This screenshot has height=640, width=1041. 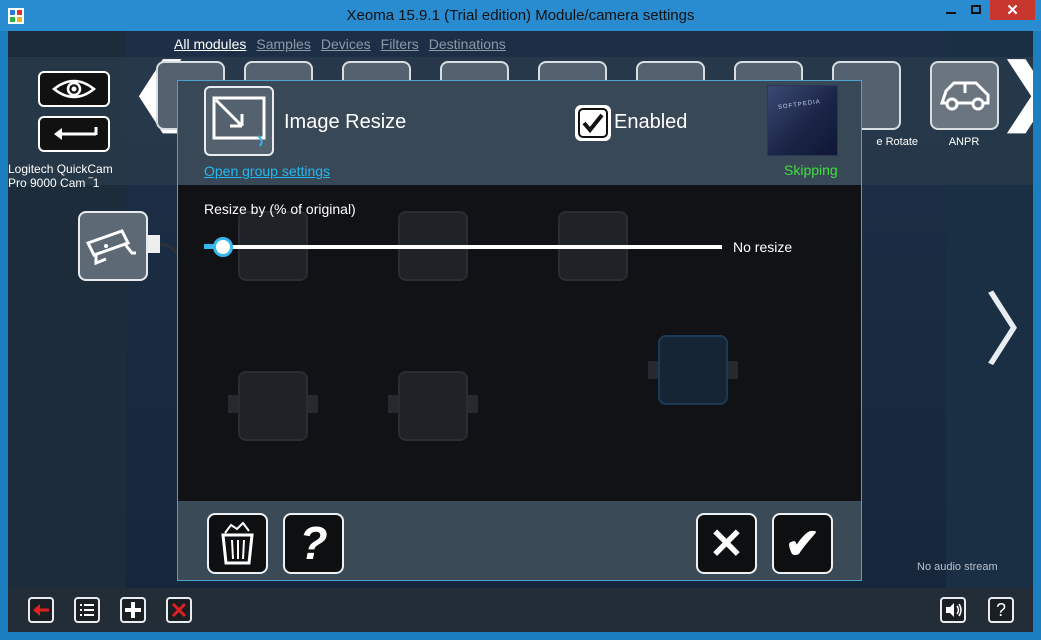 I want to click on resize-setting-label: Resize by (% of original), so click(x=280, y=209).